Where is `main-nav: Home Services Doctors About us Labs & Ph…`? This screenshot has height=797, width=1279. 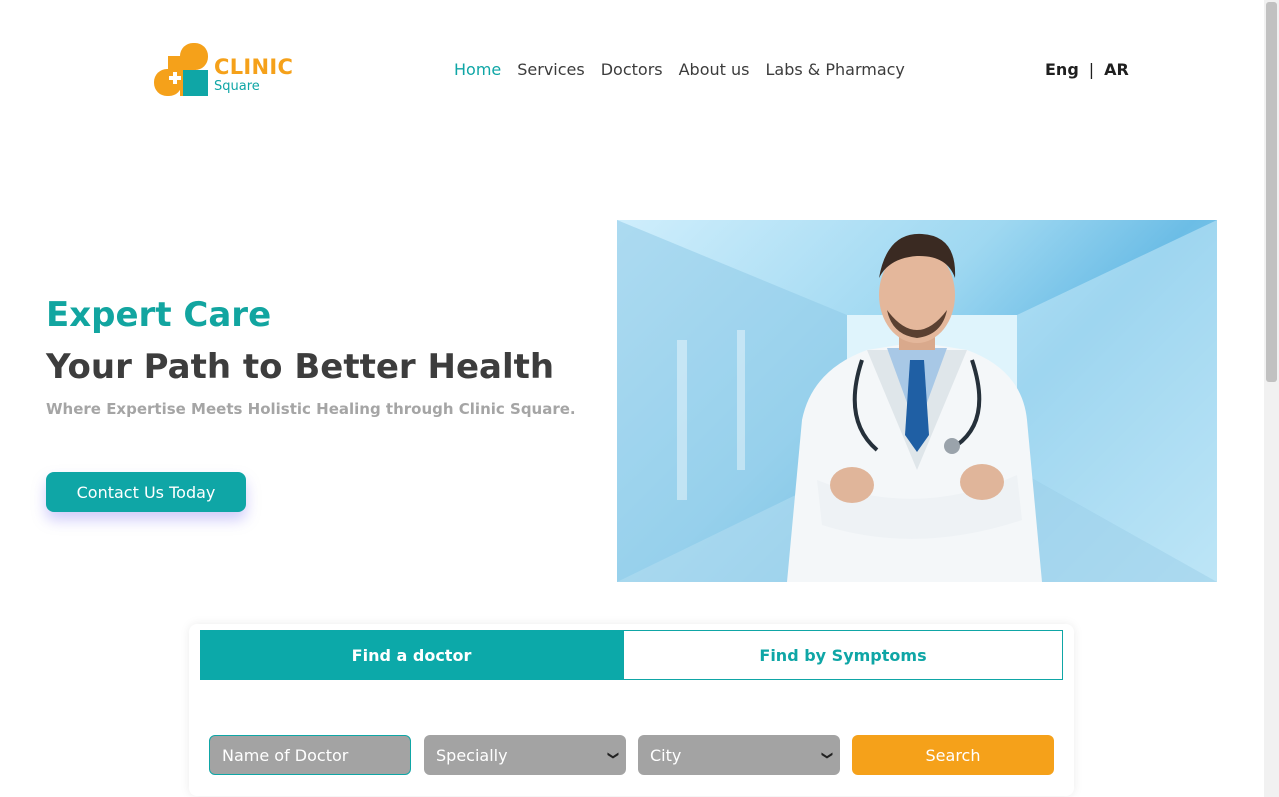 main-nav: Home Services Doctors About us Labs & Ph… is located at coordinates (687, 69).